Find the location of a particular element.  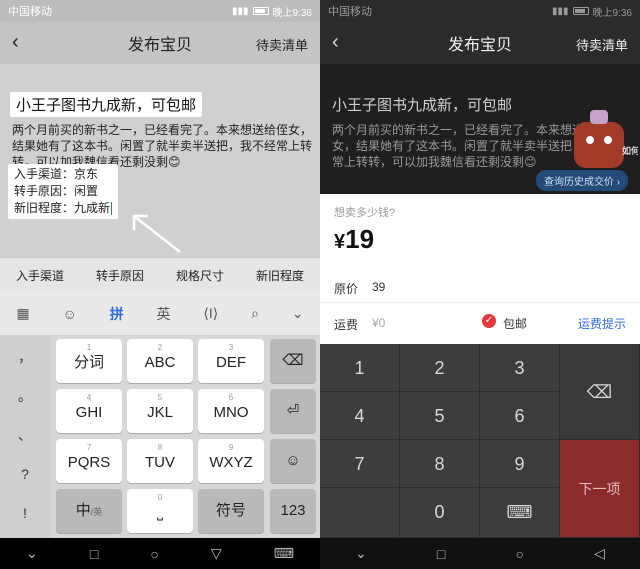

price-input: ¥19 is located at coordinates (354, 239).